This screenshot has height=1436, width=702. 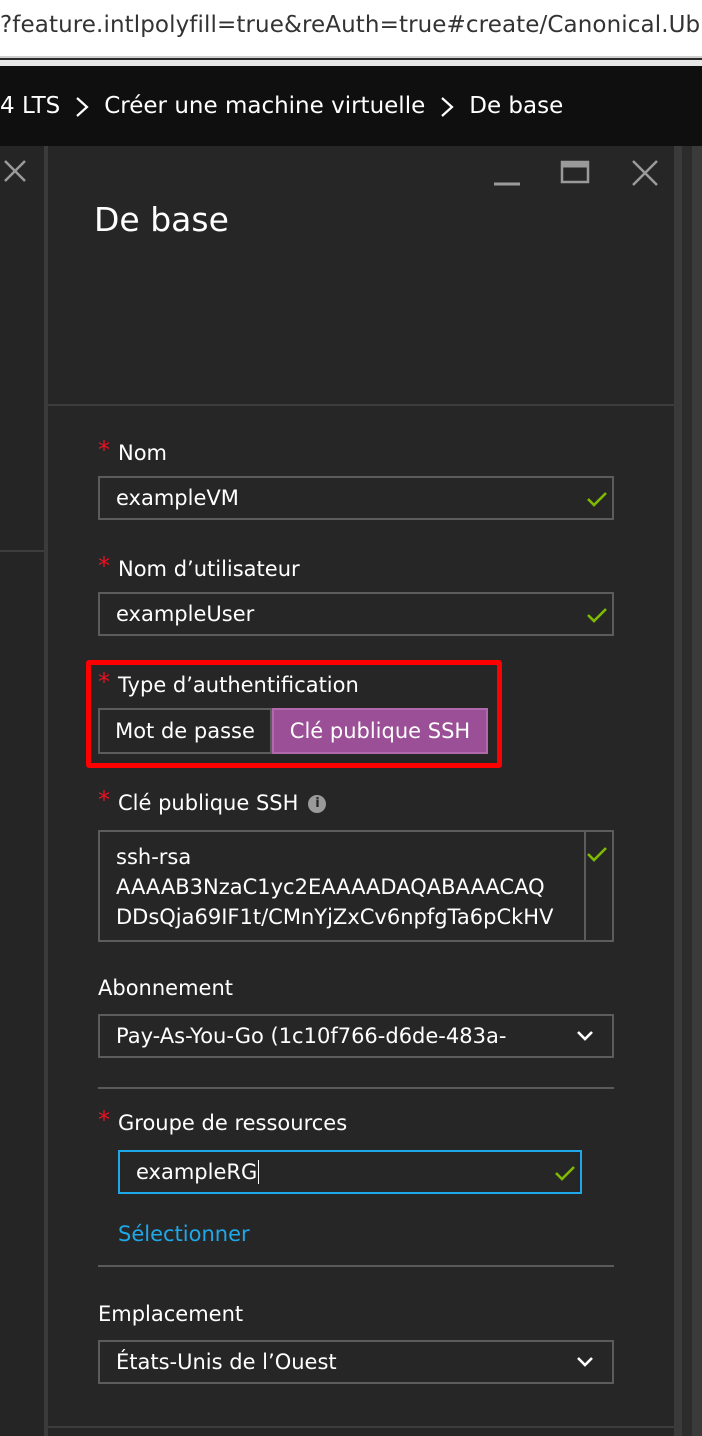 I want to click on subscription-select: Pay-As-You-Go (1c10f766-d6de-483a-, so click(x=356, y=1036).